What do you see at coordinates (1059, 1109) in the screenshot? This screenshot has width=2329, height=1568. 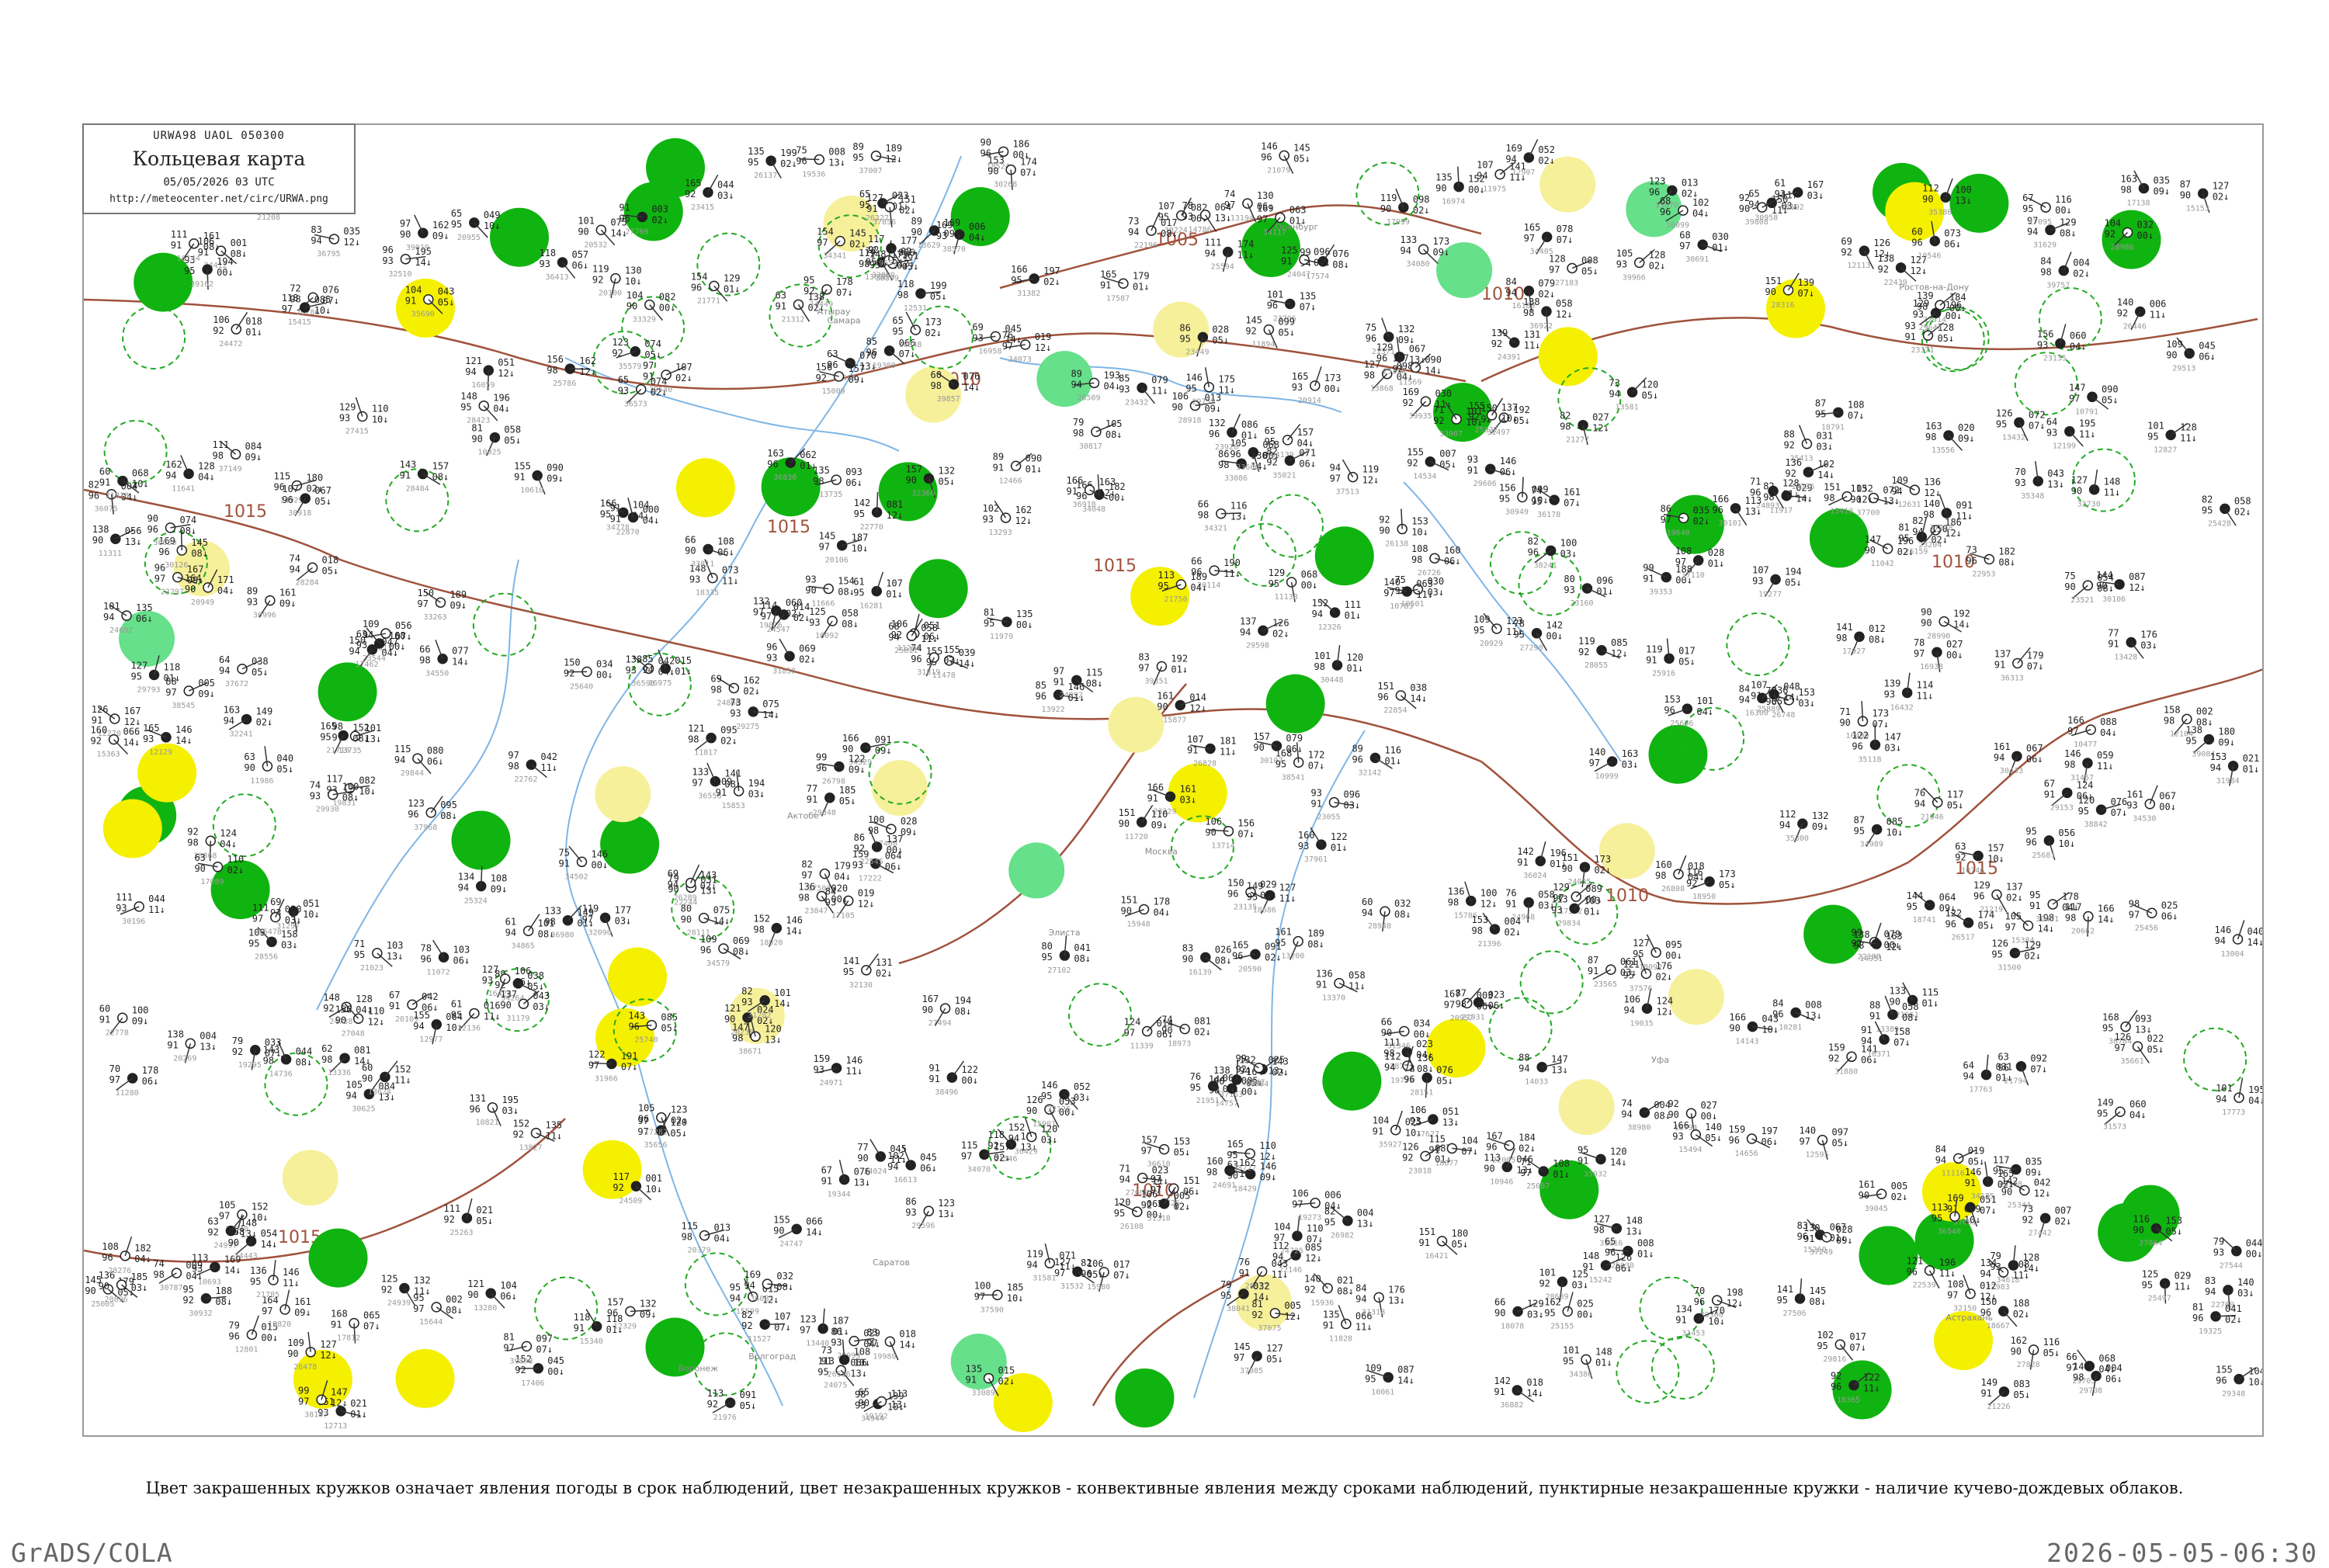 I see `station-index: 32126` at bounding box center [1059, 1109].